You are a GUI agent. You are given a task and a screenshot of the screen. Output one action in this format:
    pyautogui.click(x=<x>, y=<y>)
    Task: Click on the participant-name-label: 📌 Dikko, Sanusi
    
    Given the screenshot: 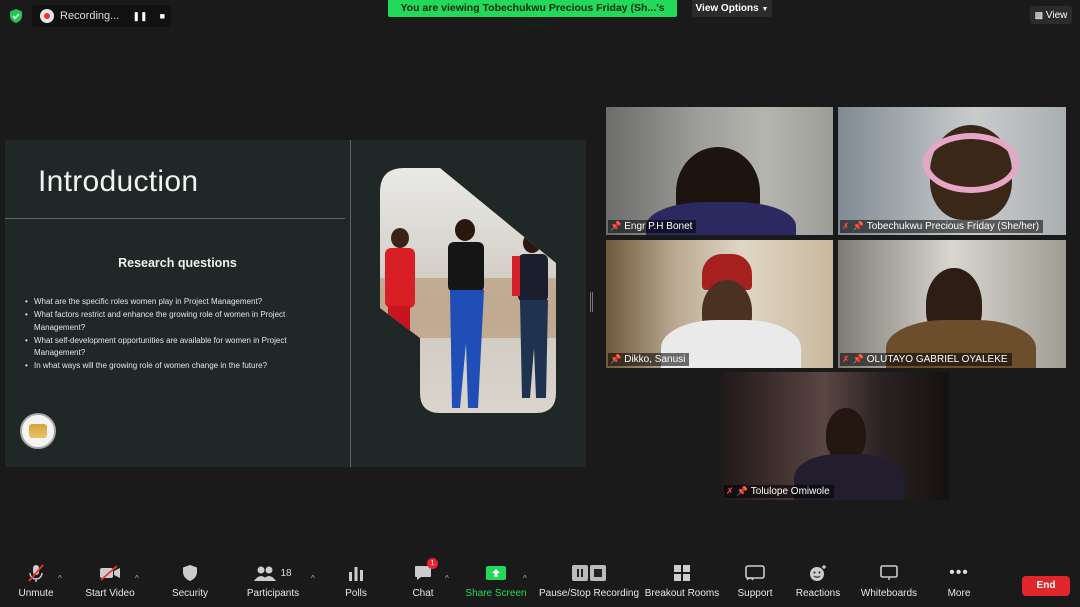 What is the action you would take?
    pyautogui.click(x=649, y=359)
    